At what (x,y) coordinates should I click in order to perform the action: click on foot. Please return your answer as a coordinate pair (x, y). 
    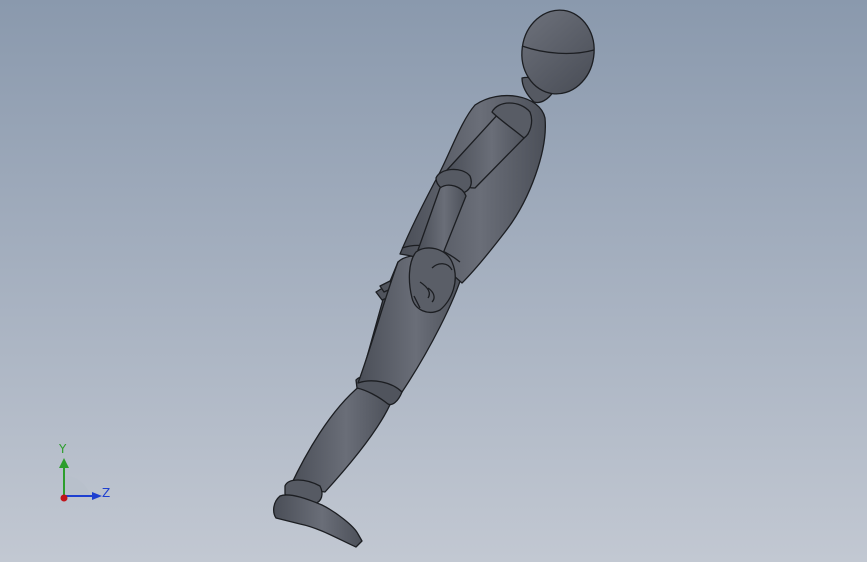
    Looking at the image, I should click on (318, 521).